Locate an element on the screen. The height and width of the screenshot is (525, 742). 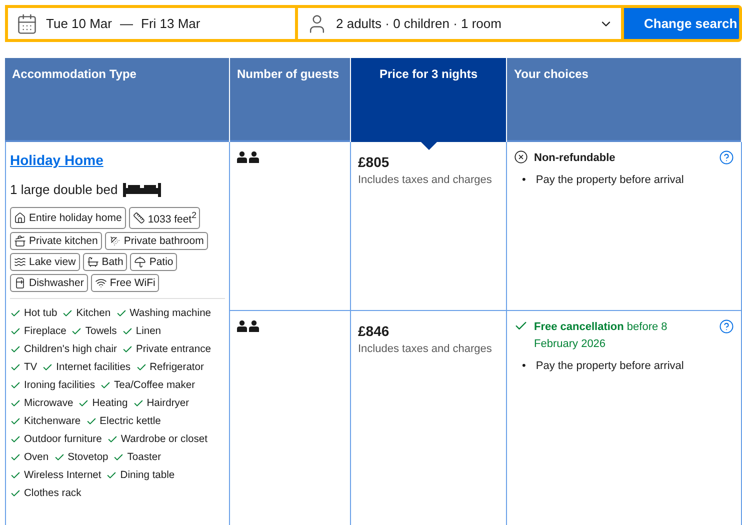
amenity-text: Oven is located at coordinates (36, 457).